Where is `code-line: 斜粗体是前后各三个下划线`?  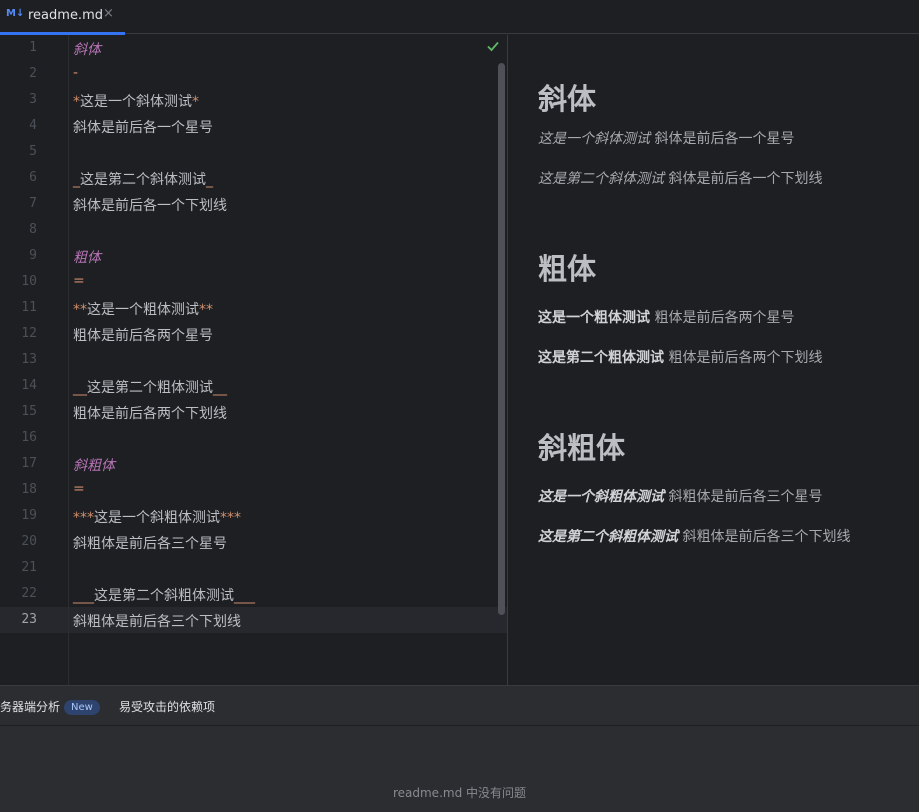
code-line: 斜粗体是前后各三个下划线 is located at coordinates (157, 621).